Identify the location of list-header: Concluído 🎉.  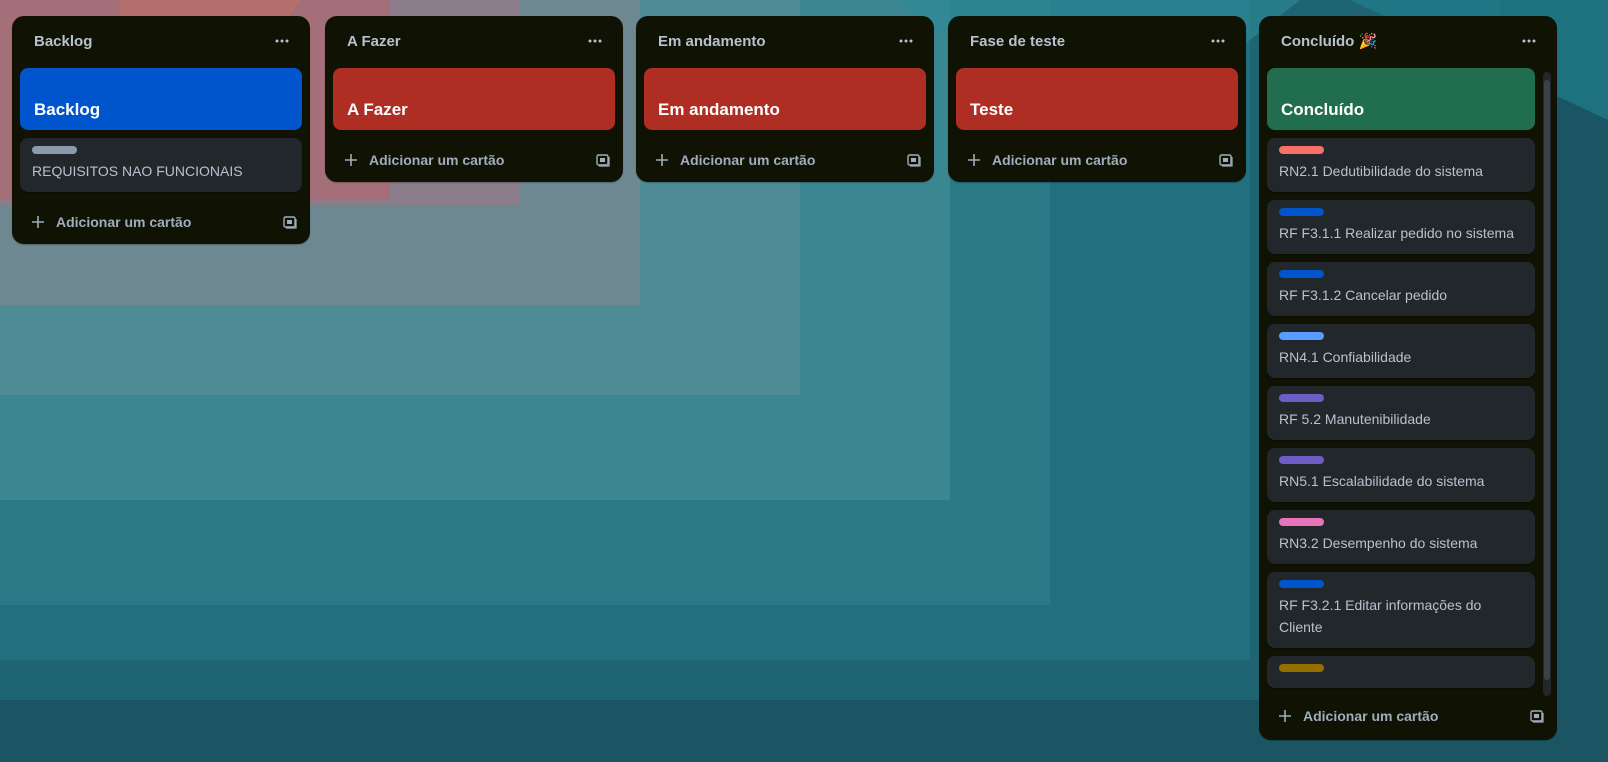
(1408, 41).